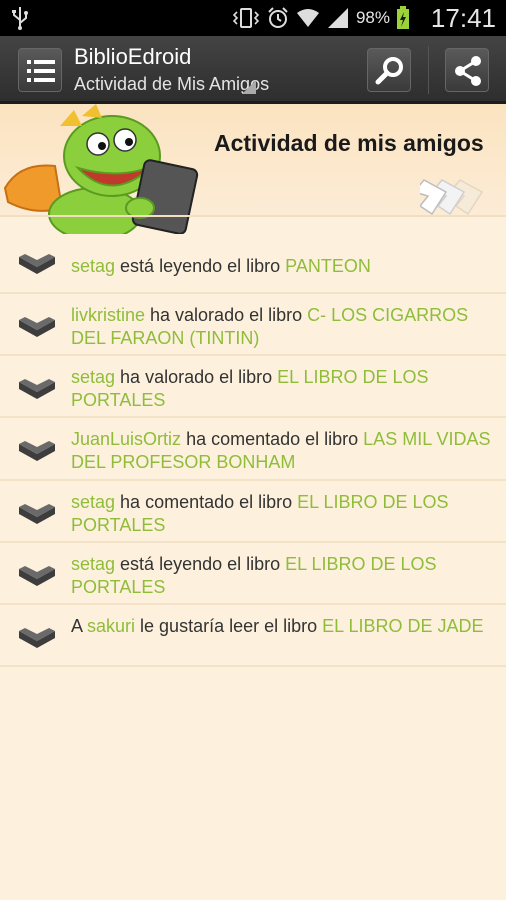 Image resolution: width=506 pixels, height=900 pixels. What do you see at coordinates (108, 315) in the screenshot?
I see `user-link: livkristine` at bounding box center [108, 315].